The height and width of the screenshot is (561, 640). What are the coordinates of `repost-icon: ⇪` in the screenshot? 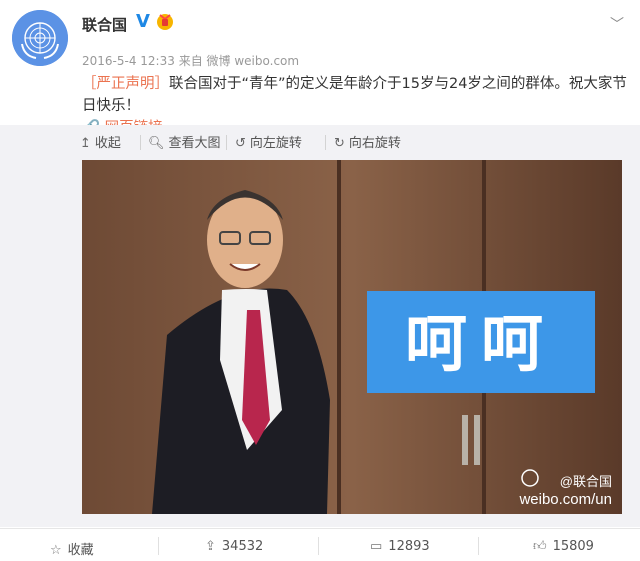 It's located at (210, 546).